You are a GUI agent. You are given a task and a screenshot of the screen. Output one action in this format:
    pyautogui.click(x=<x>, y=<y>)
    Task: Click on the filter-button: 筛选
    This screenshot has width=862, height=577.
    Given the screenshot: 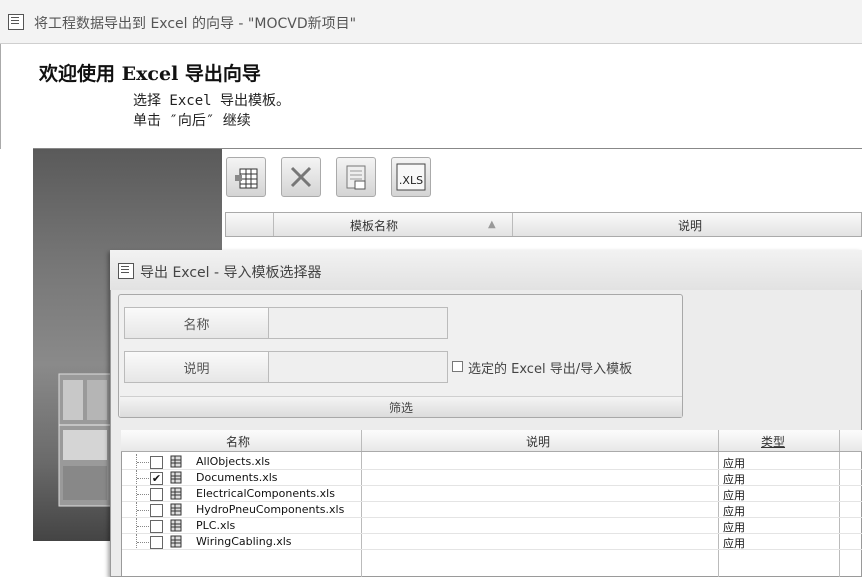 What is the action you would take?
    pyautogui.click(x=401, y=406)
    